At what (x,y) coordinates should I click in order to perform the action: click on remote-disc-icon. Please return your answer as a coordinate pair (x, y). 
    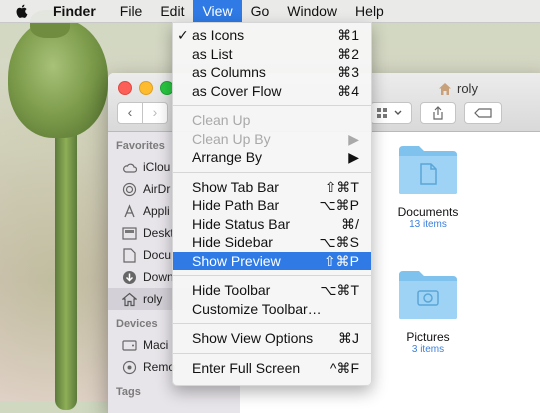
    Looking at the image, I should click on (129, 367).